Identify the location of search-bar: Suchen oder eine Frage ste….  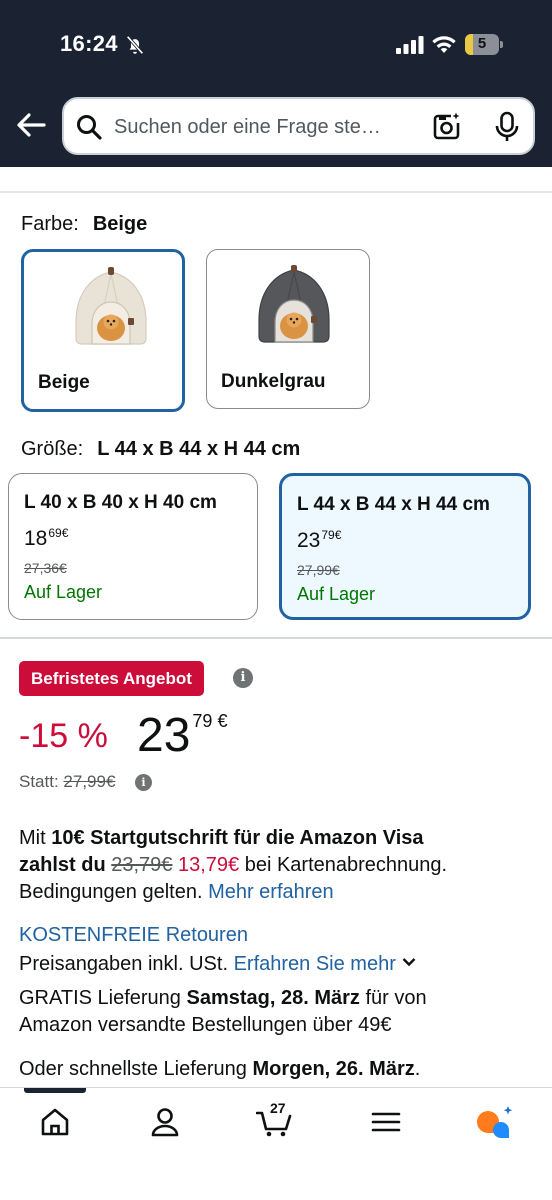
(298, 126).